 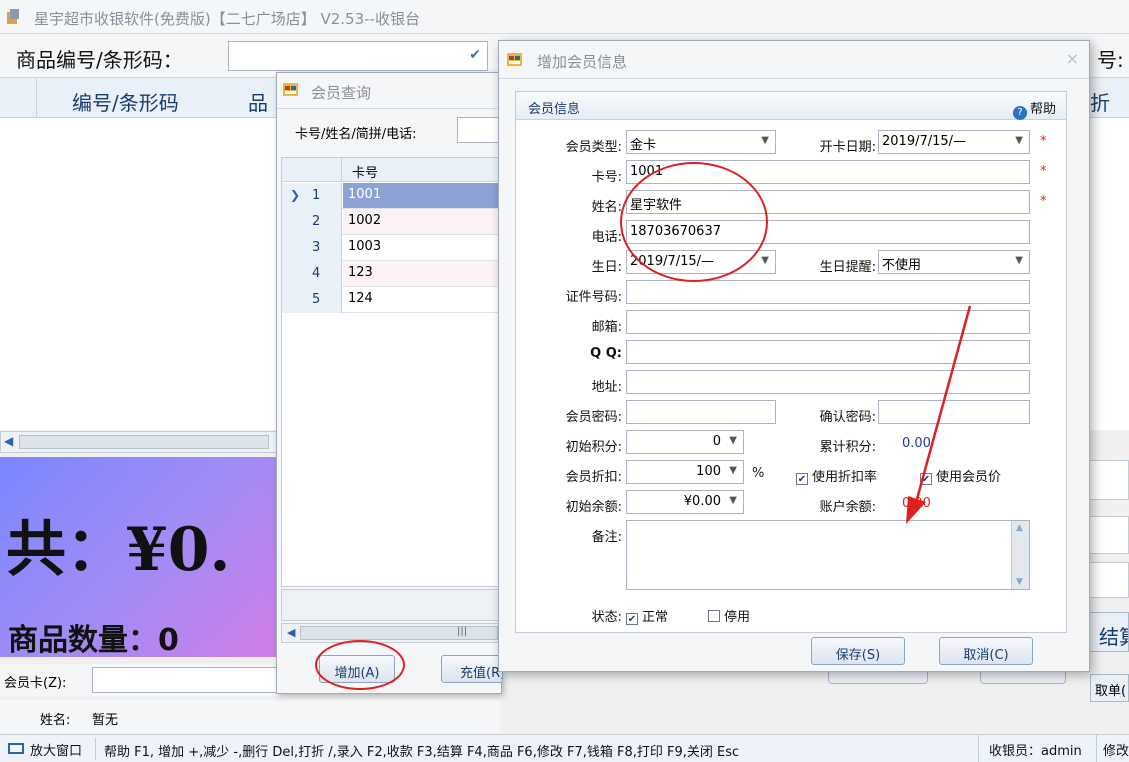 What do you see at coordinates (312, 248) in the screenshot?
I see `row-index: 3` at bounding box center [312, 248].